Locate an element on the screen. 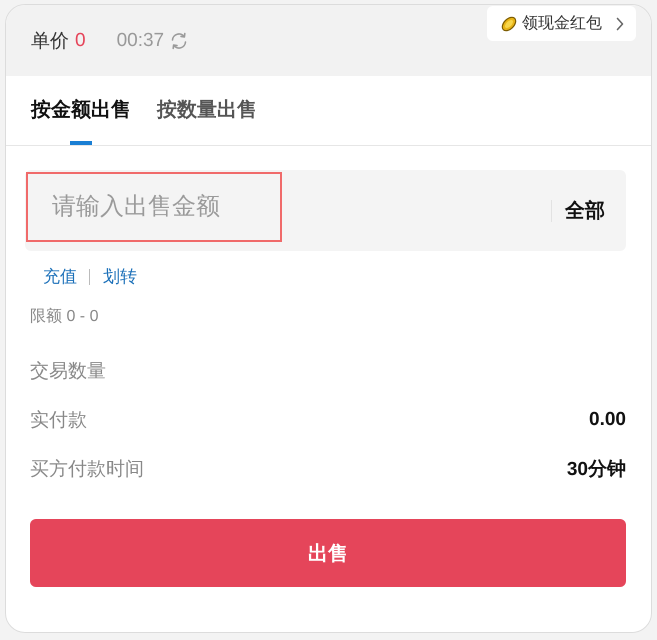 The image size is (657, 640). action-link: 充值 is located at coordinates (60, 277).